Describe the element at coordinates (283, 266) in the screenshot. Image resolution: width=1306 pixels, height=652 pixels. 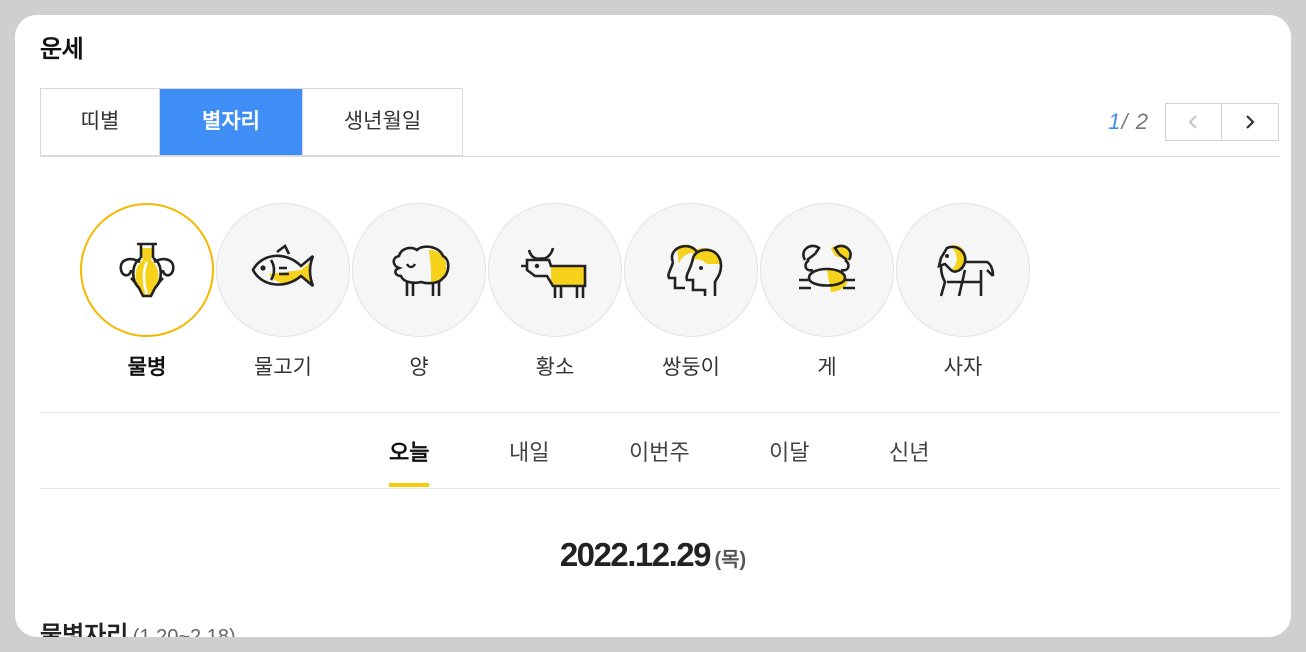
I see `pisces-fish-icon` at that location.